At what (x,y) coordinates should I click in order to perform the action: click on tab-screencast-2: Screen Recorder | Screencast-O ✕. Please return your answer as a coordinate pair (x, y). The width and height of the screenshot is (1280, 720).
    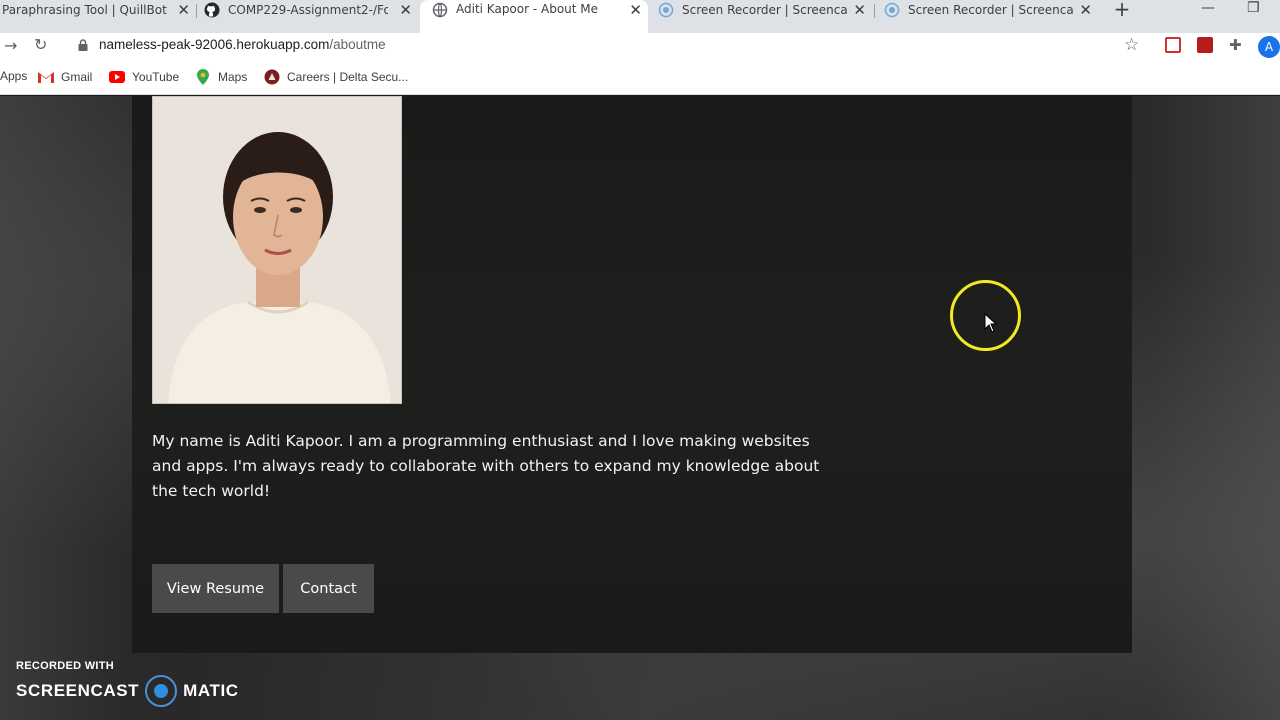
    Looking at the image, I should click on (987, 10).